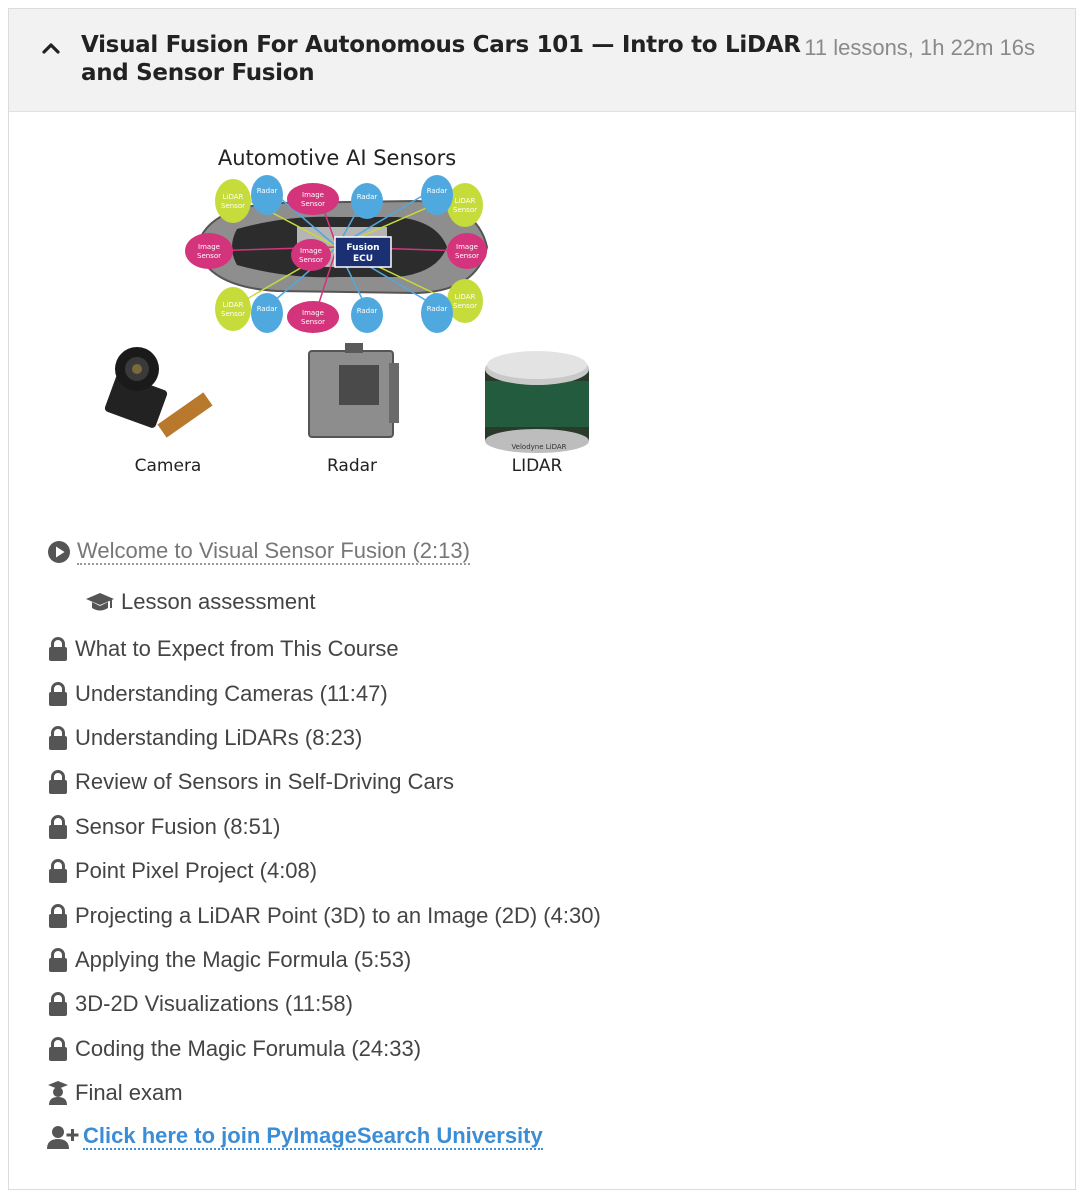 The width and height of the screenshot is (1088, 1200). What do you see at coordinates (218, 602) in the screenshot?
I see `lesson-assessment-label: Lesson assessment` at bounding box center [218, 602].